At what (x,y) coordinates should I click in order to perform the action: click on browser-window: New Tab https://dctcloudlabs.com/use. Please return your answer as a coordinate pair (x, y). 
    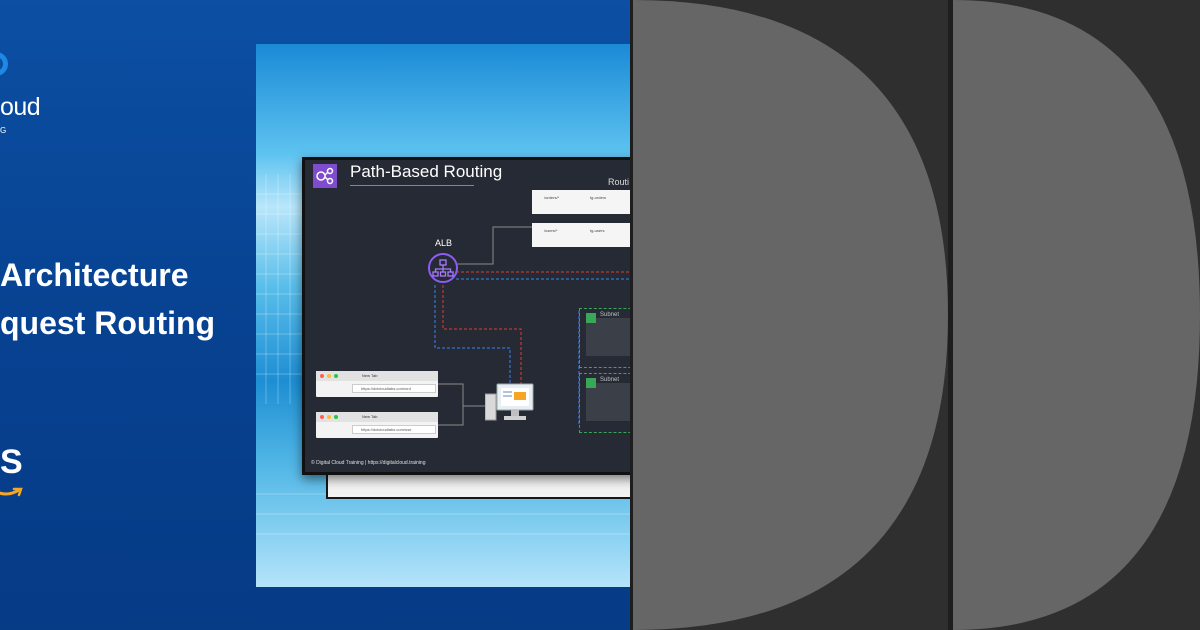
    Looking at the image, I should click on (377, 425).